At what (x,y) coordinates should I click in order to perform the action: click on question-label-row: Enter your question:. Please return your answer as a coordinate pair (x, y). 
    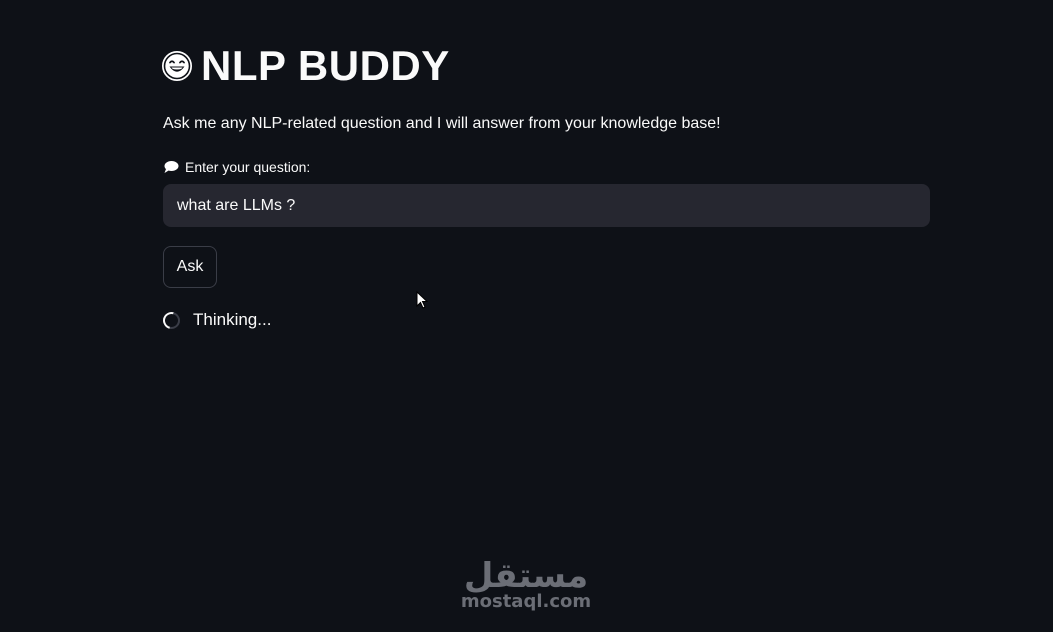
    Looking at the image, I should click on (546, 167).